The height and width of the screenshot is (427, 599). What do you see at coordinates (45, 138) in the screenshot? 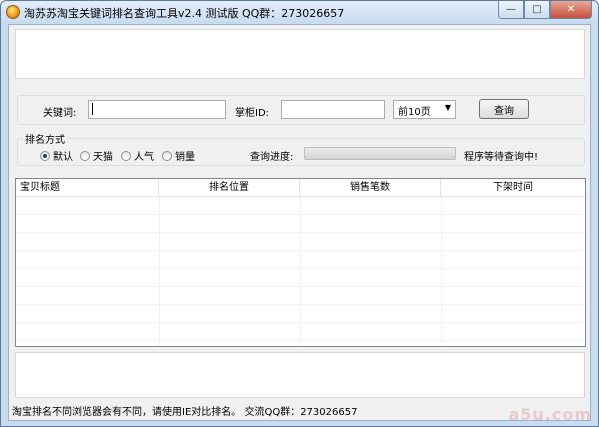
I see `rank-method-title: 排名方式` at bounding box center [45, 138].